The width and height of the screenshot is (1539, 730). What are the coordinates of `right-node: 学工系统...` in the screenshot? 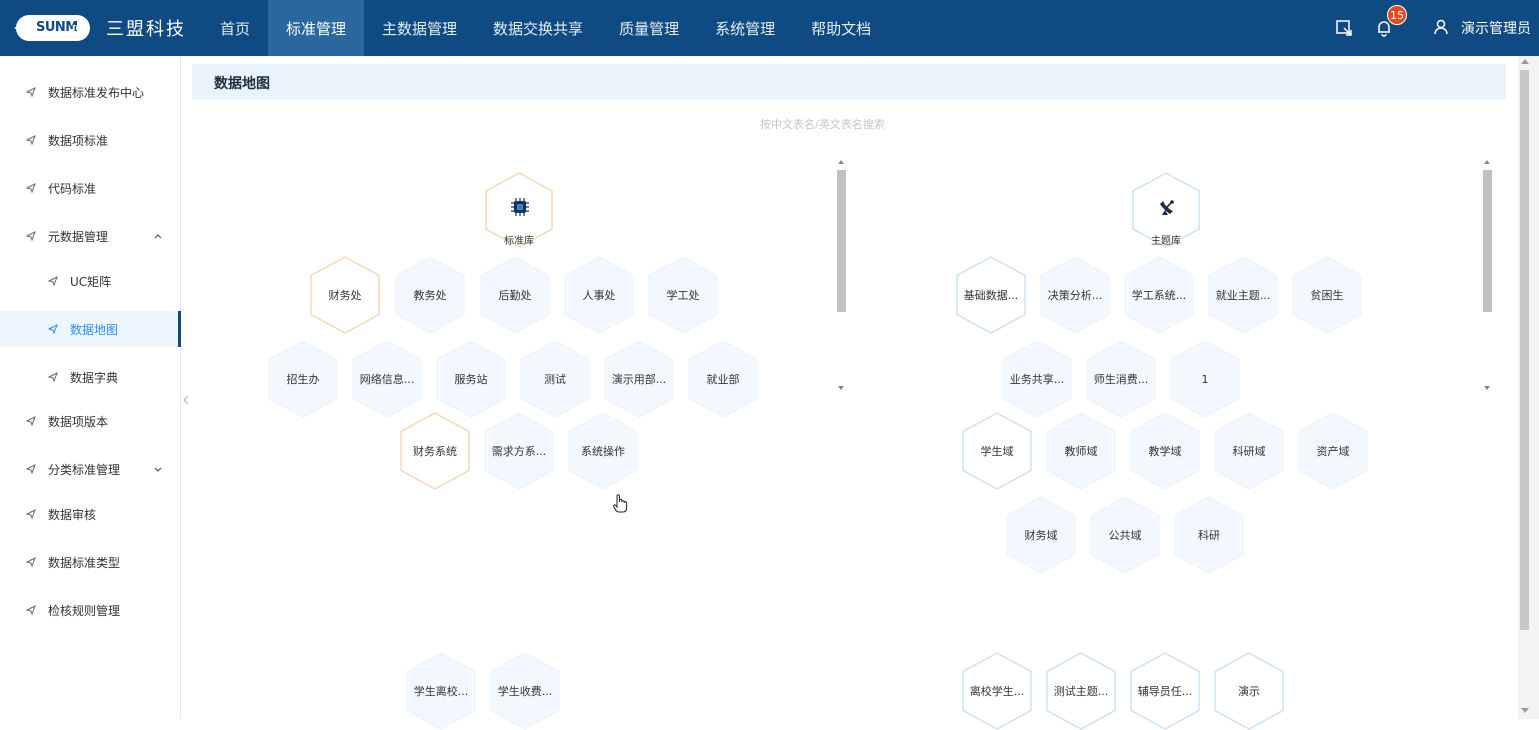 It's located at (1159, 295).